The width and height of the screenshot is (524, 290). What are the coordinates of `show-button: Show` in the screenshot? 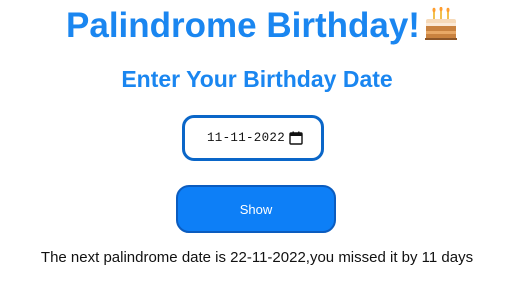 It's located at (256, 209).